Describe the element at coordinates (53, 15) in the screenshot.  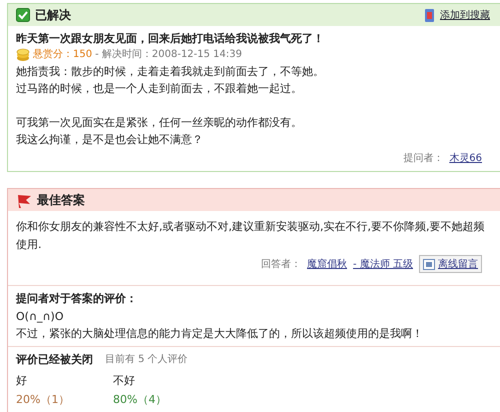
I see `status-label: 已解决` at that location.